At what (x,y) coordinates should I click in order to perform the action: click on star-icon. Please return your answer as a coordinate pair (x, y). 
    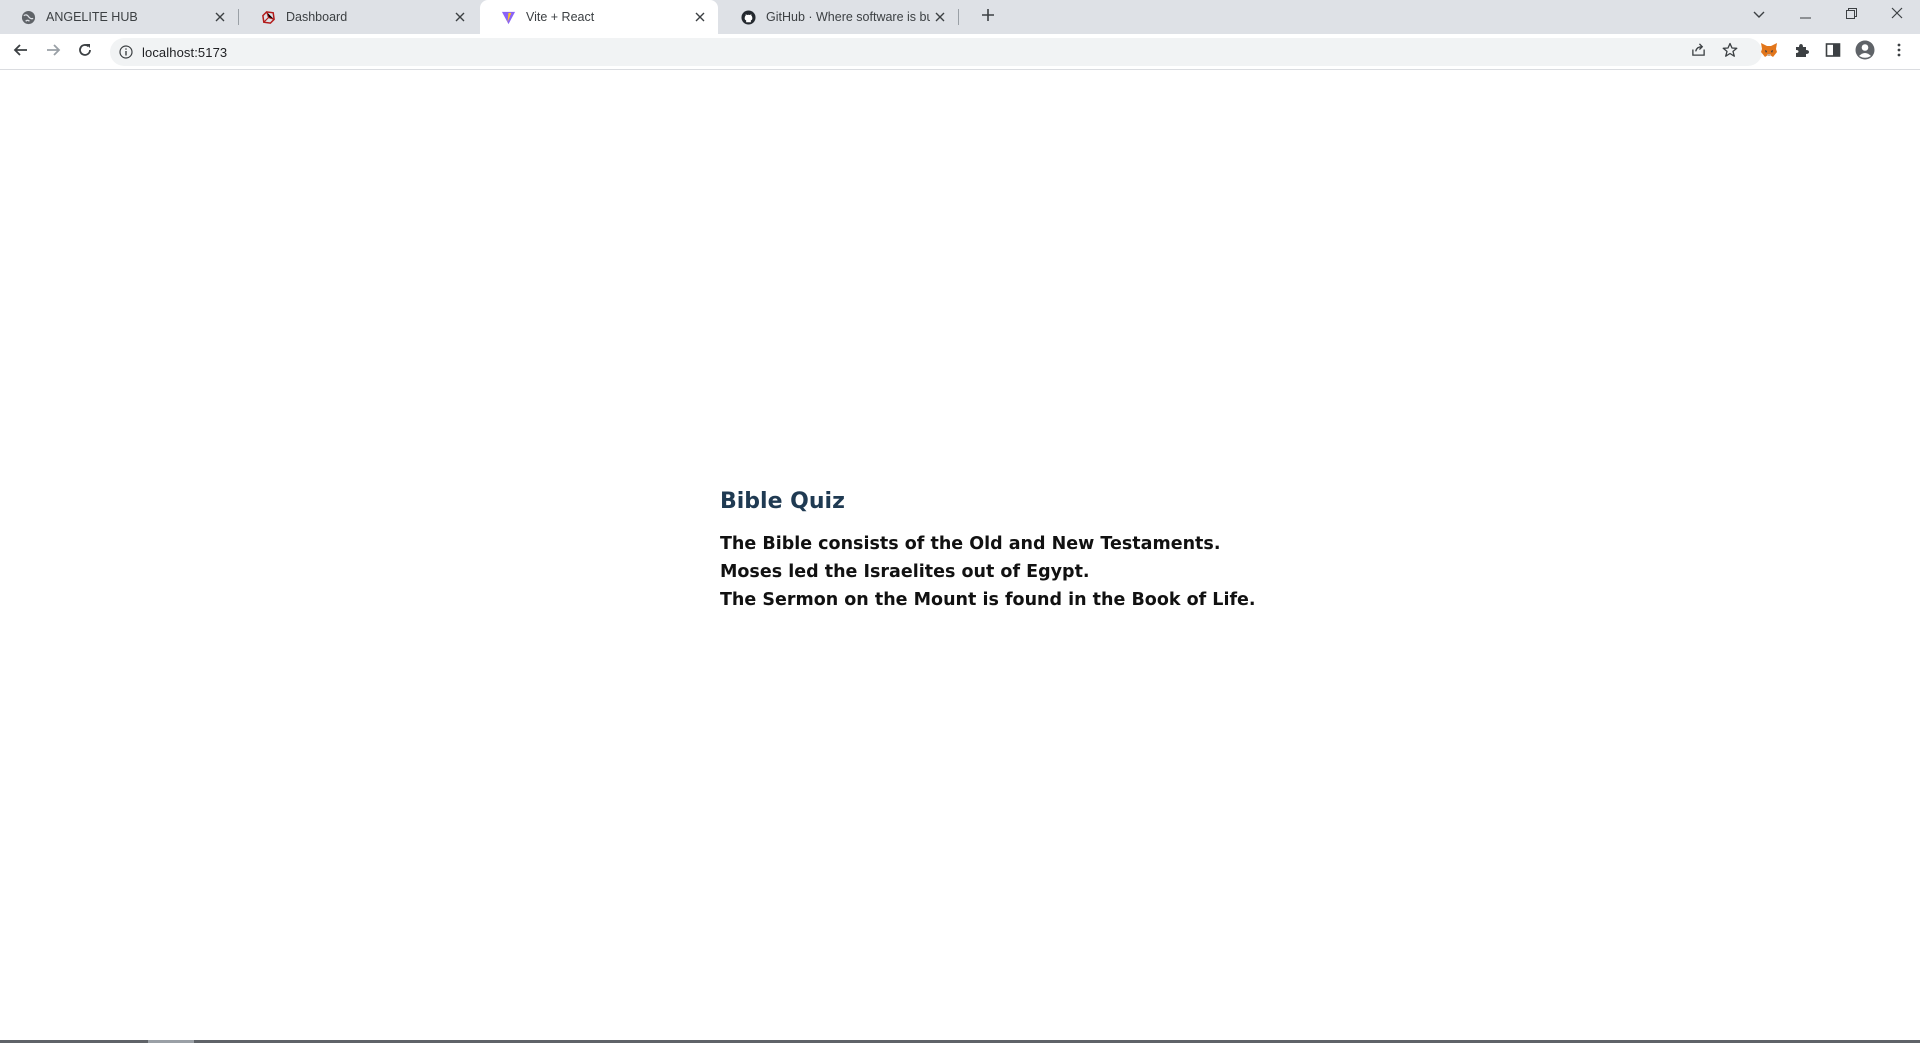
    Looking at the image, I should click on (1730, 52).